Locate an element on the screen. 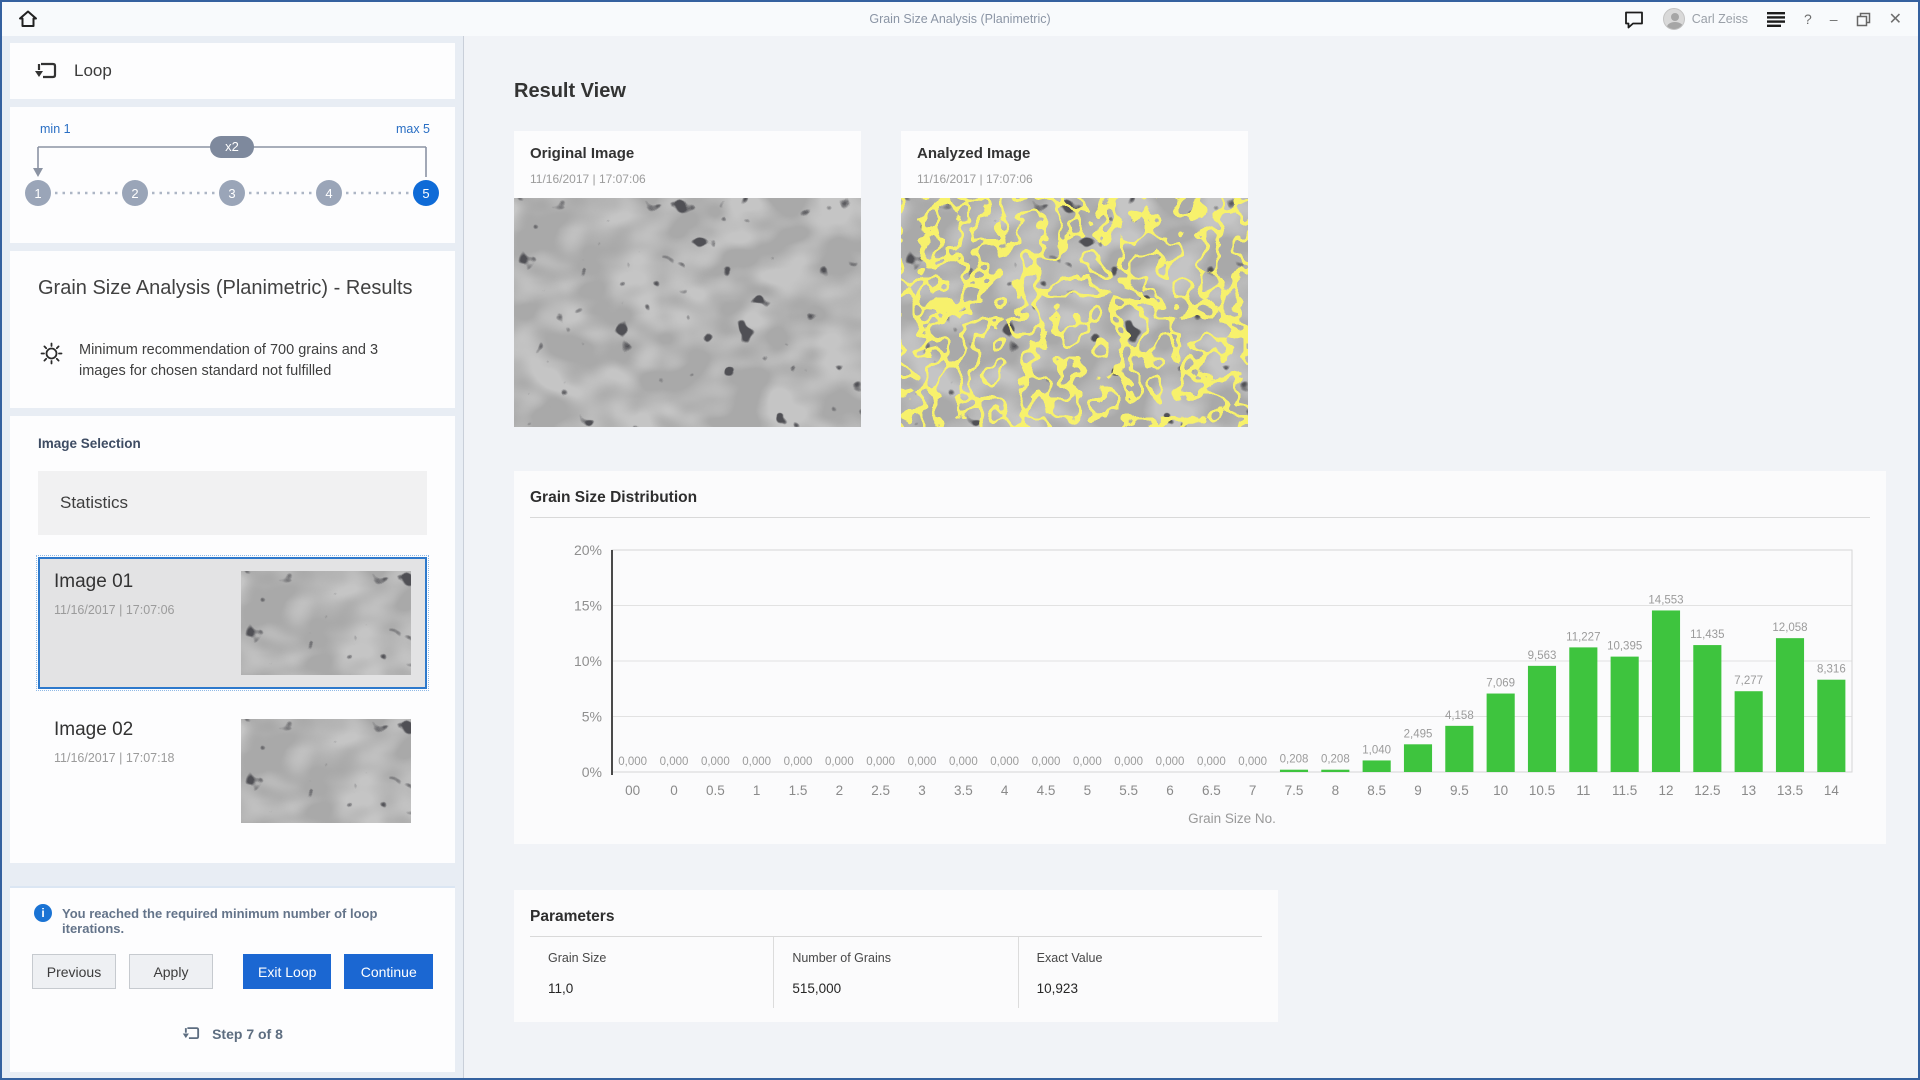  svg-text: 5 is located at coordinates (425, 193).